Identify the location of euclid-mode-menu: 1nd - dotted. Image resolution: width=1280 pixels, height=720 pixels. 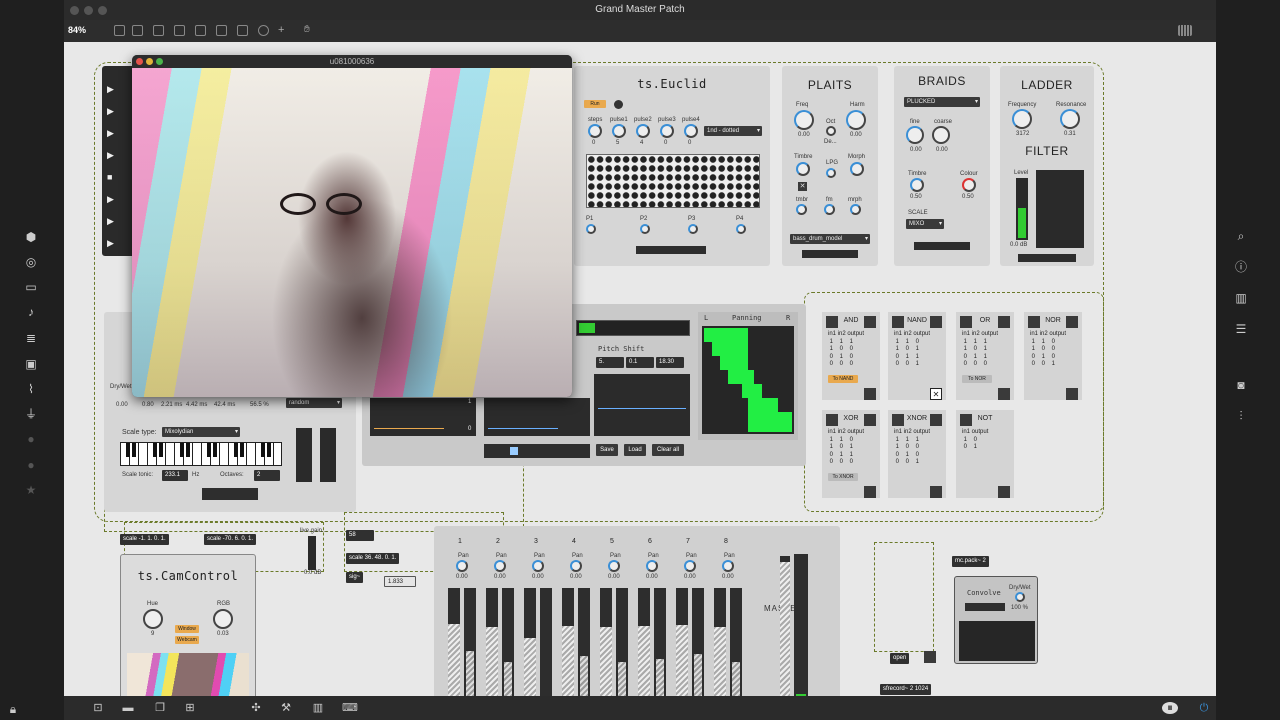
(733, 131).